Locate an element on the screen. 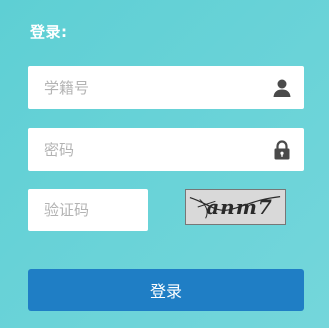 This screenshot has height=328, width=329. login-heading: 登录: is located at coordinates (49, 32).